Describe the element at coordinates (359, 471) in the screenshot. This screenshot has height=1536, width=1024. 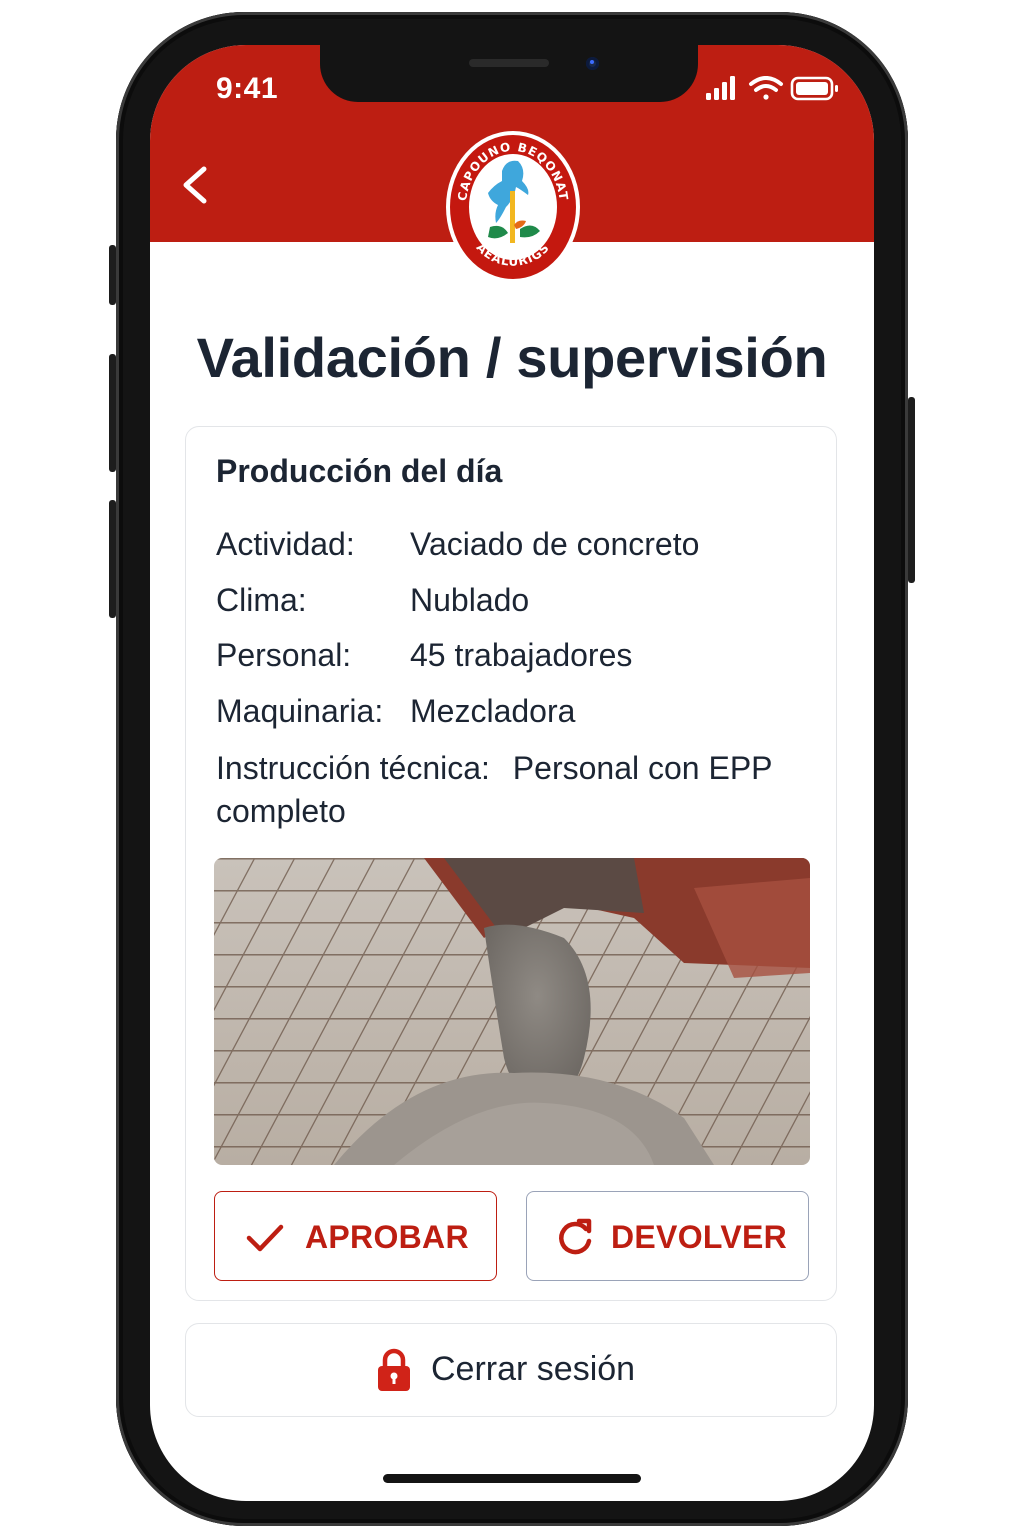
I see `card-title: Producción del día` at that location.